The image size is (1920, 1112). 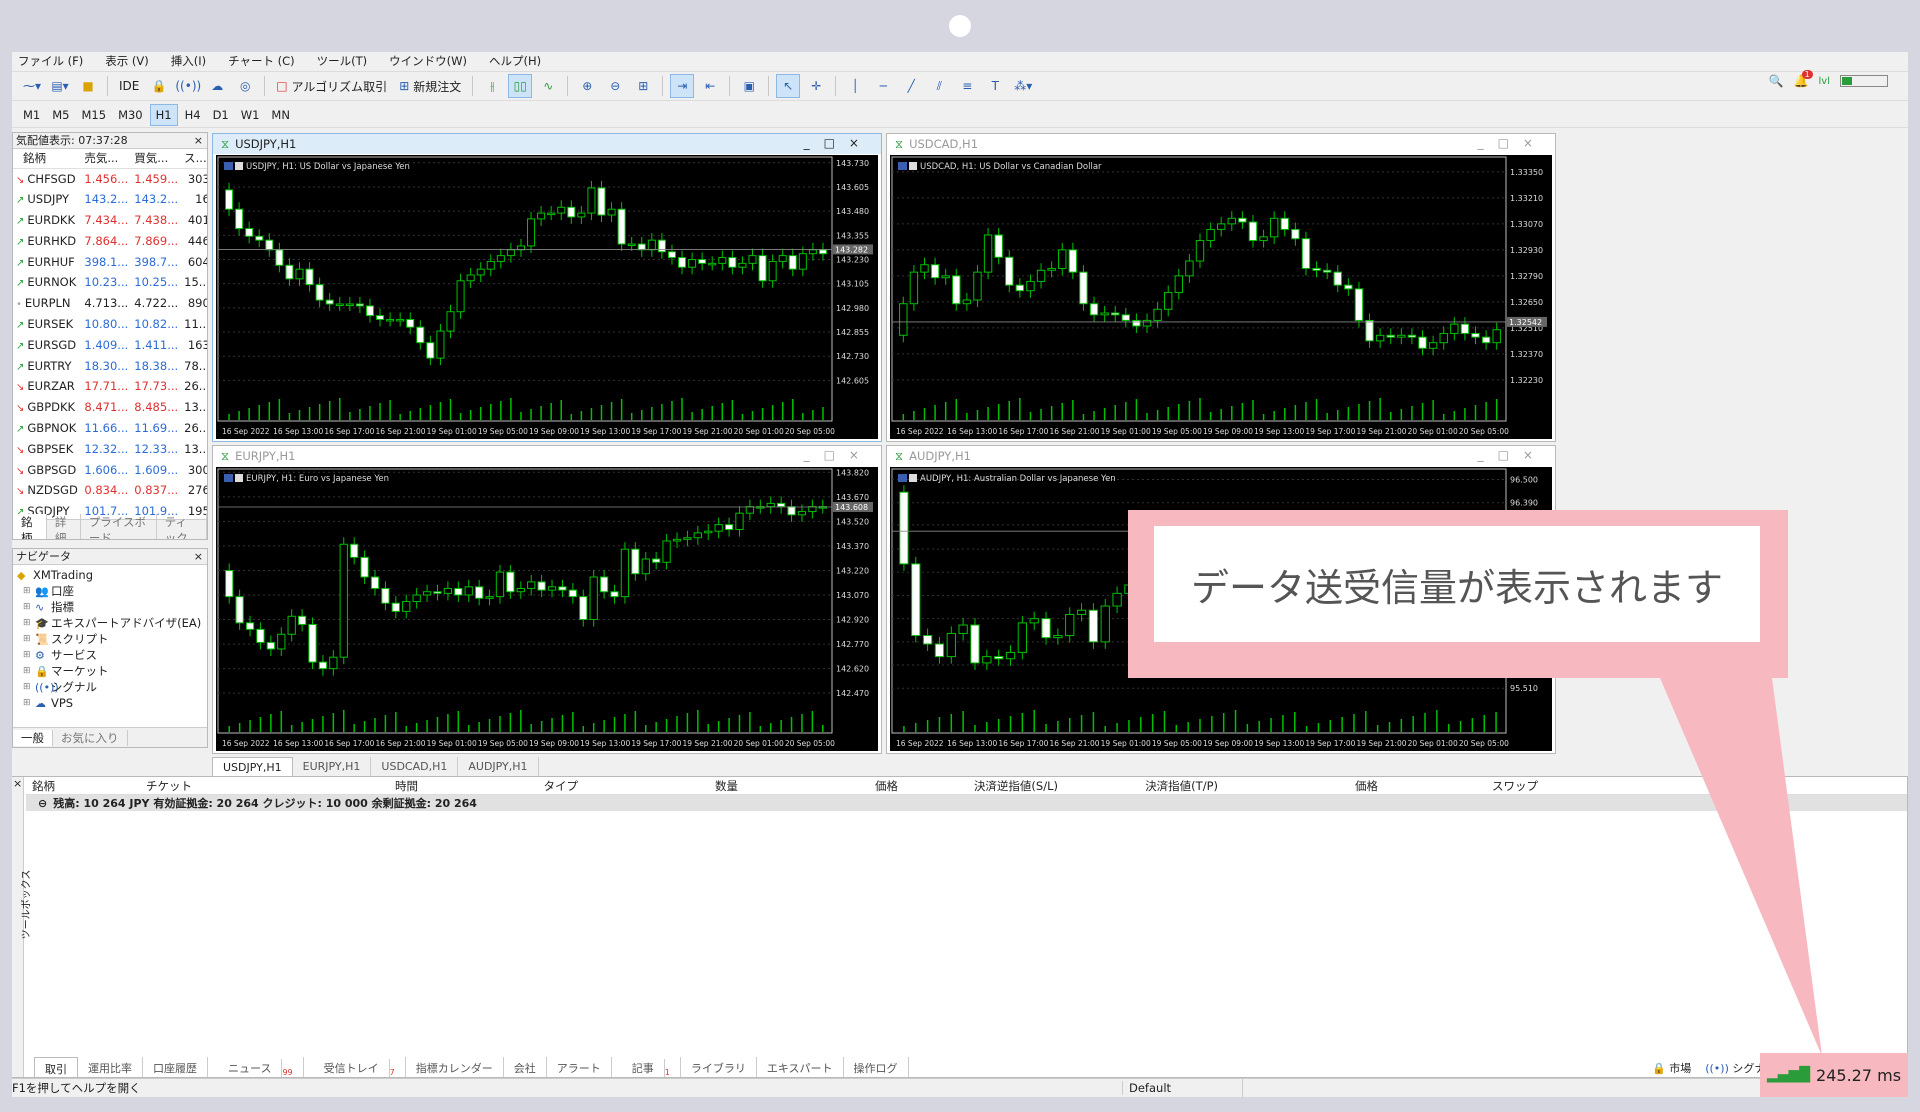 I want to click on zoom-in-icon: ⊕, so click(x=587, y=86).